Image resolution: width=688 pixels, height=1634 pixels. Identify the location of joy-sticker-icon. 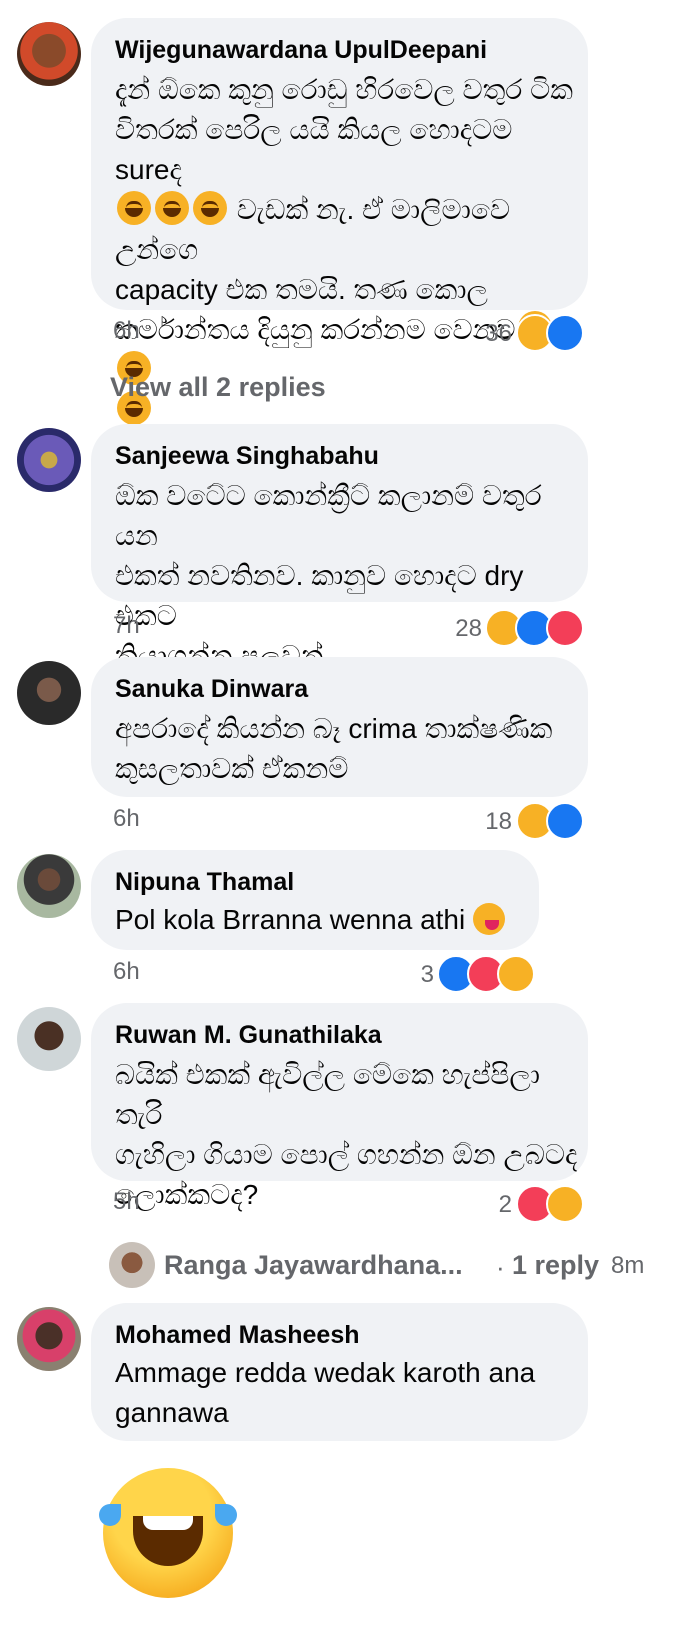
(168, 1533).